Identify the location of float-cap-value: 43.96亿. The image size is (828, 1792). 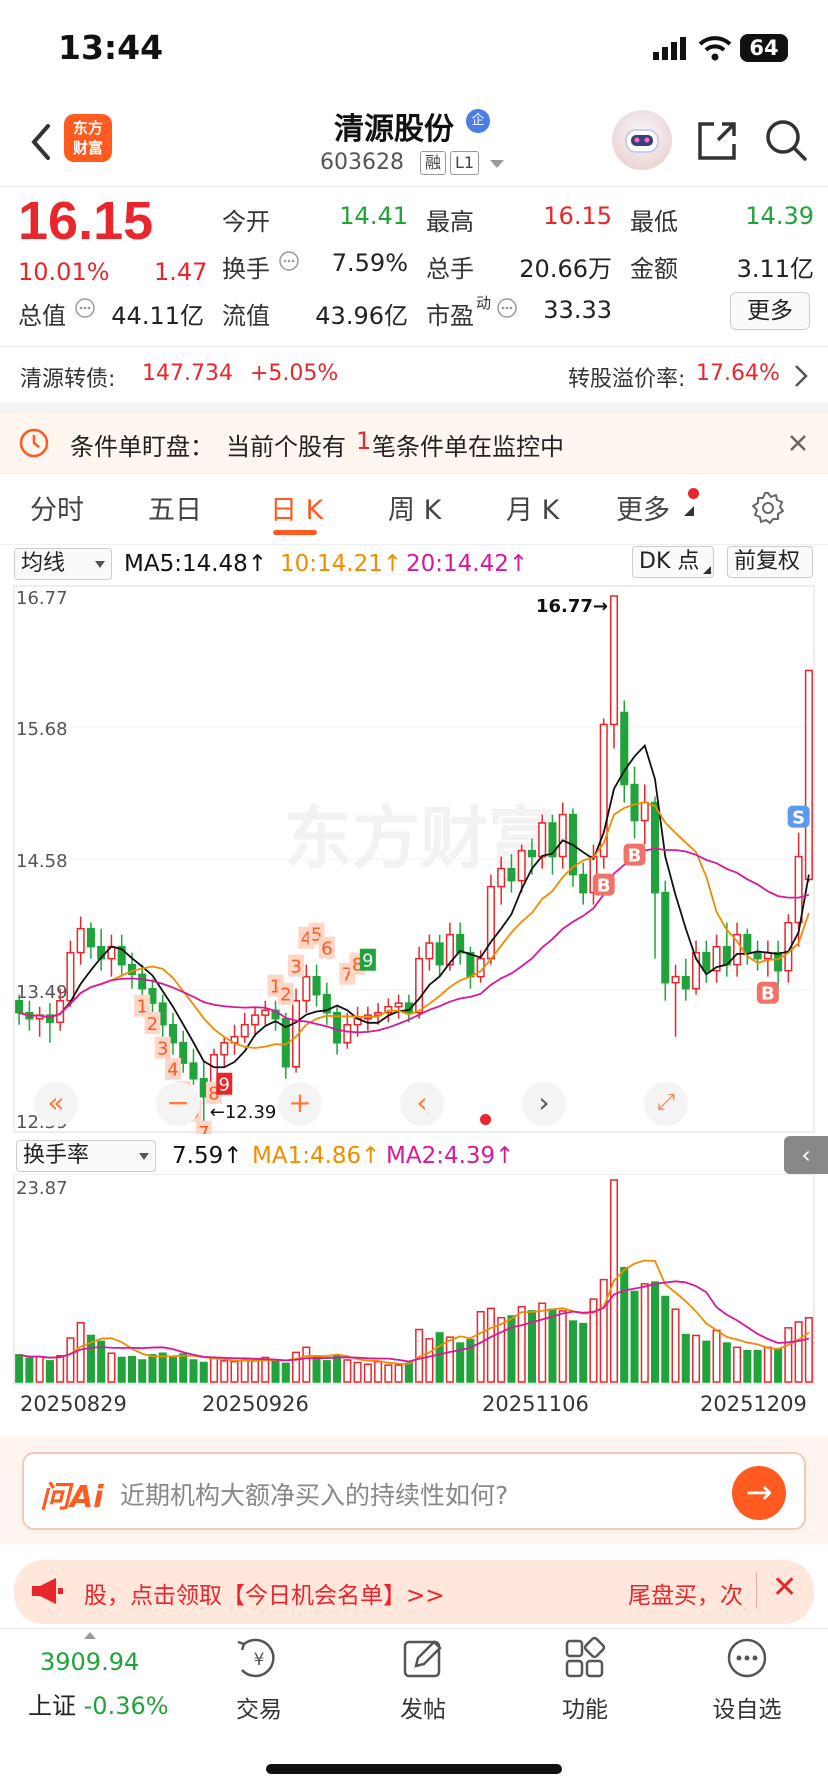
(361, 316).